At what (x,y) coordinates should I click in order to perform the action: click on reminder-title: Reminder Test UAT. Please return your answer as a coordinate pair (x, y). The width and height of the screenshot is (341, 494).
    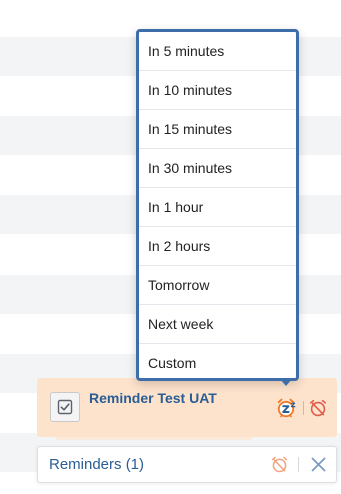
    Looking at the image, I should click on (153, 398).